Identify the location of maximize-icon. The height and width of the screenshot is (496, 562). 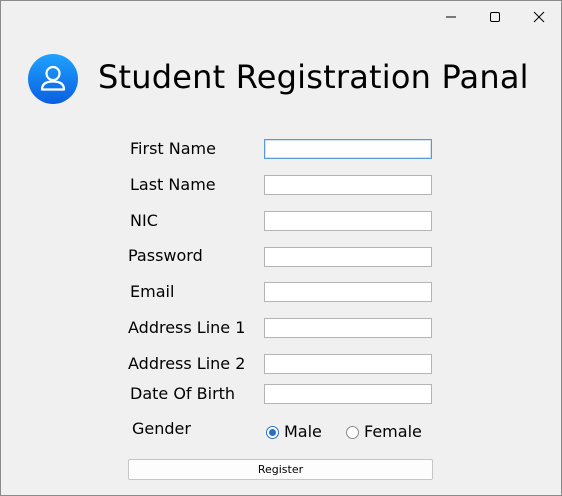
(495, 17).